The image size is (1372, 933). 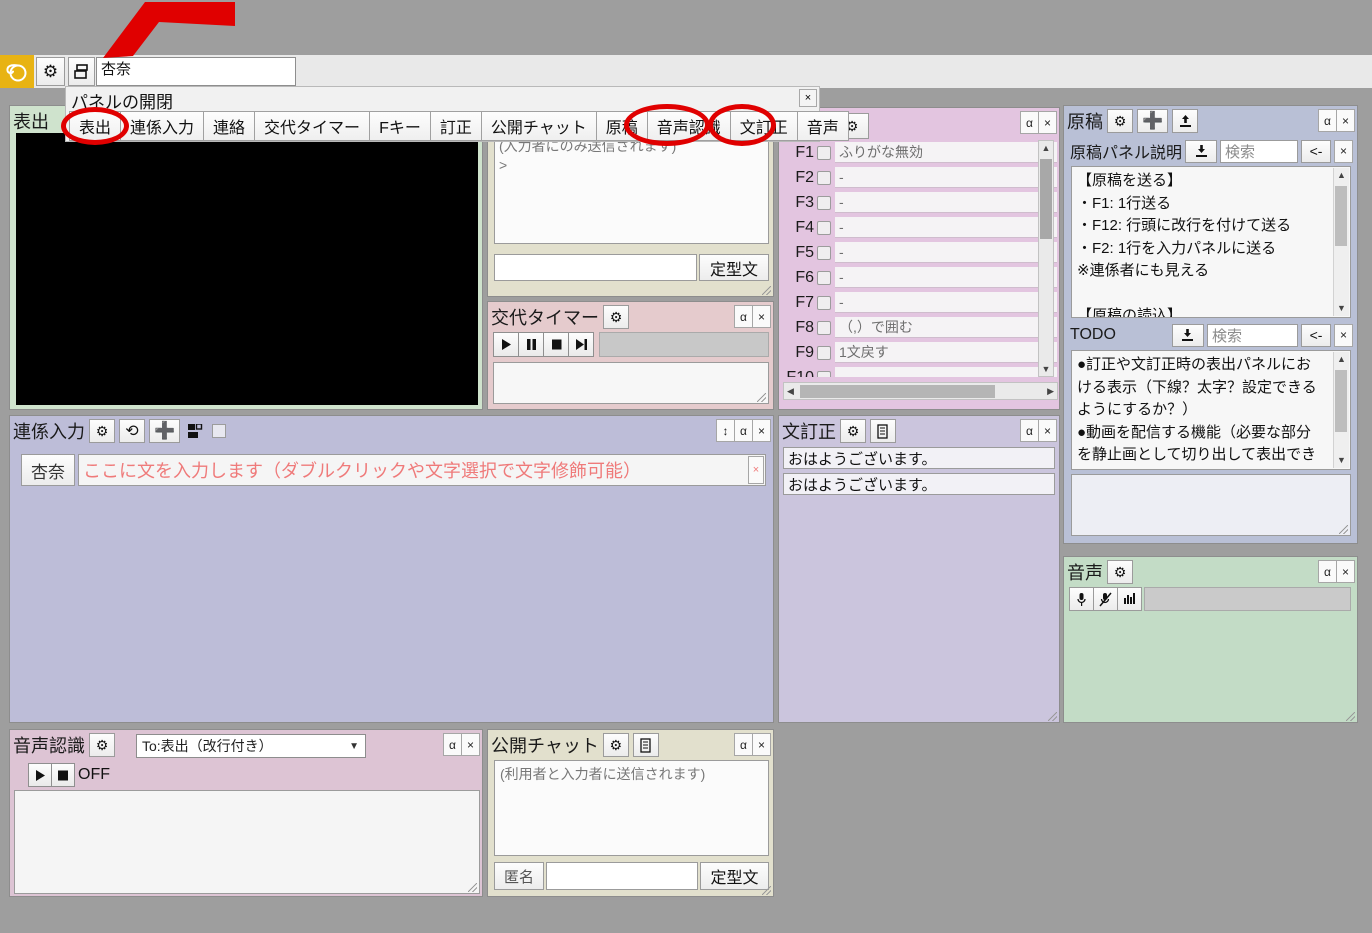 What do you see at coordinates (1185, 121) in the screenshot?
I see `upload-icon` at bounding box center [1185, 121].